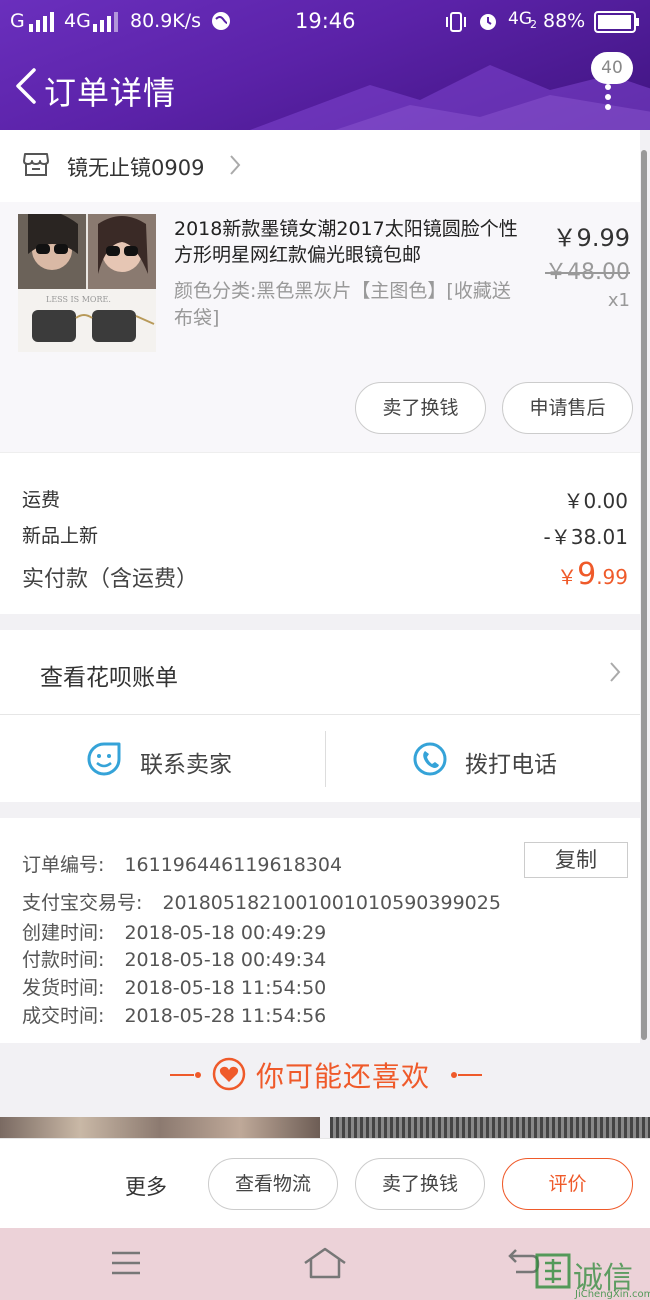 The image size is (650, 1300). I want to click on call-phone-button: 拨打电话, so click(483, 759).